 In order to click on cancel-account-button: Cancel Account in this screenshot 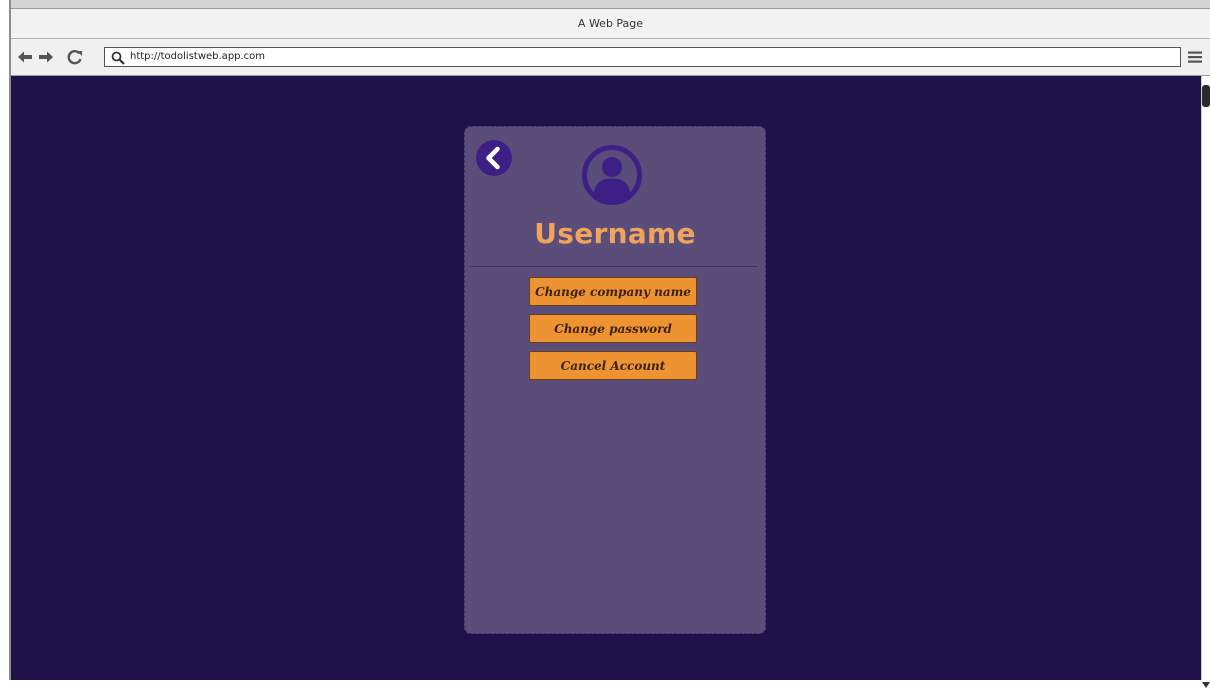, I will do `click(613, 365)`.